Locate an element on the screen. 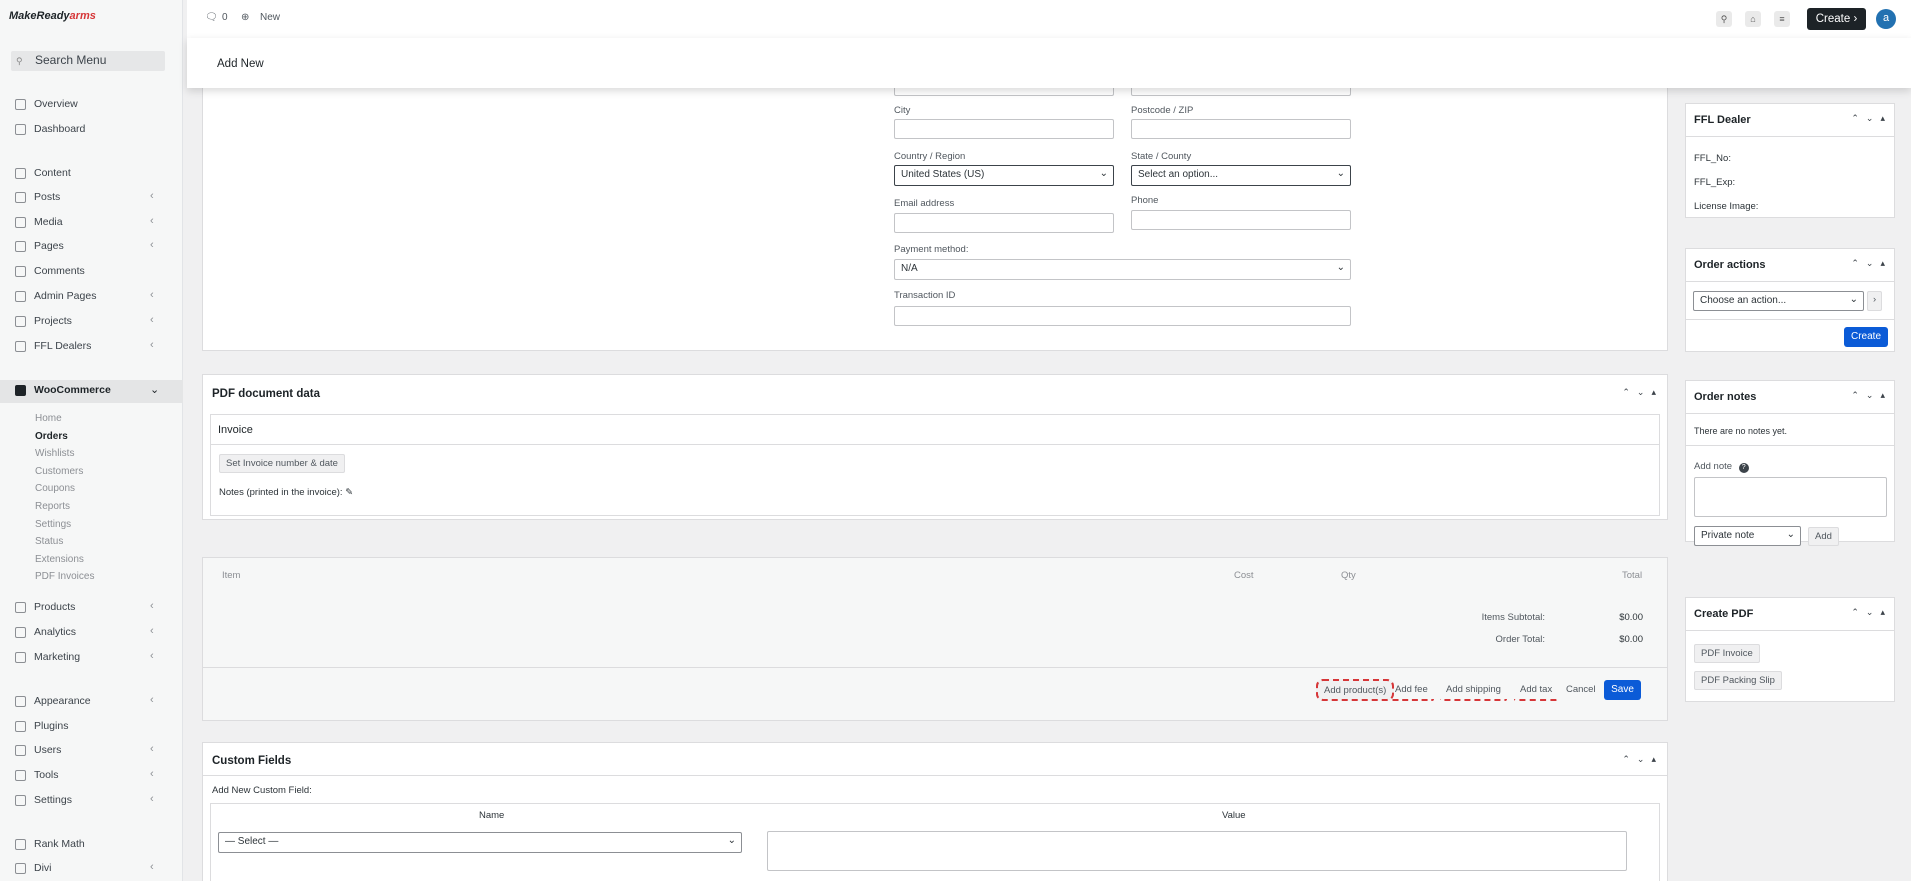 The width and height of the screenshot is (1911, 881). avatar: a is located at coordinates (1886, 19).